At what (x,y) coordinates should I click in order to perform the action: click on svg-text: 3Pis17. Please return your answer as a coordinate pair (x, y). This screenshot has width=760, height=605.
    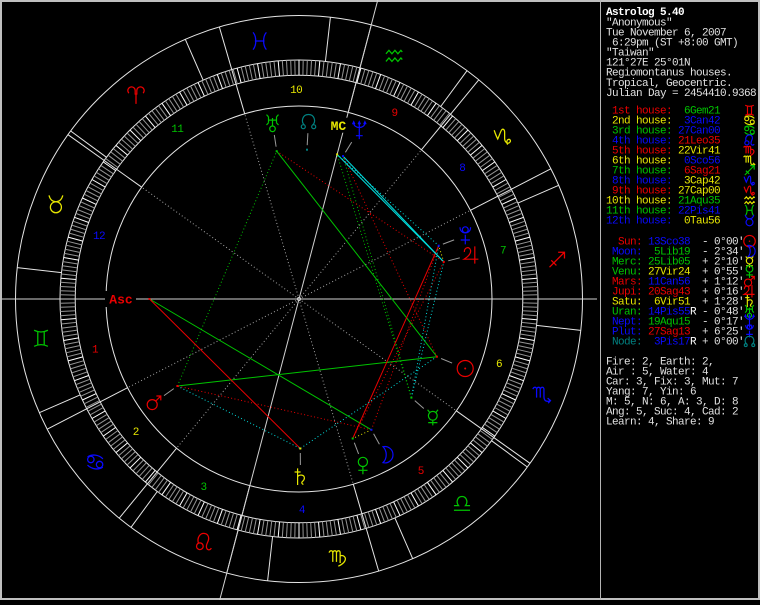
    Looking at the image, I should click on (669, 343).